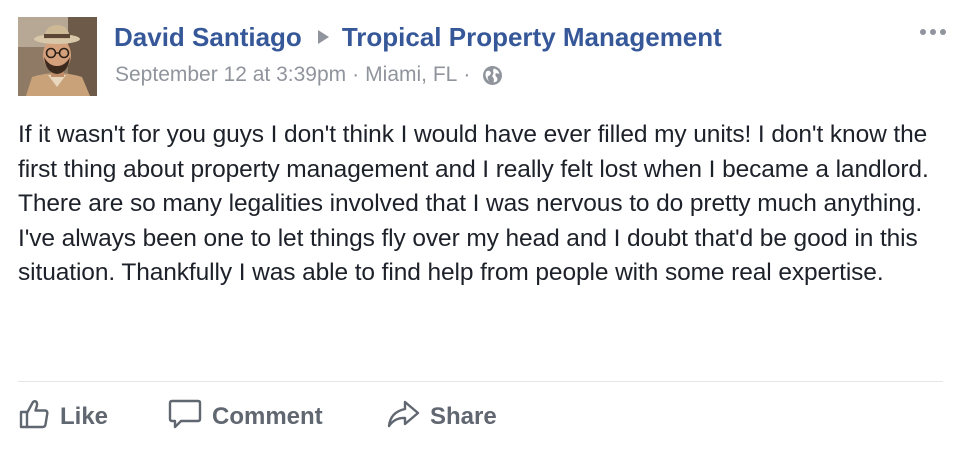  Describe the element at coordinates (492, 75) in the screenshot. I see `globe-icon` at that location.